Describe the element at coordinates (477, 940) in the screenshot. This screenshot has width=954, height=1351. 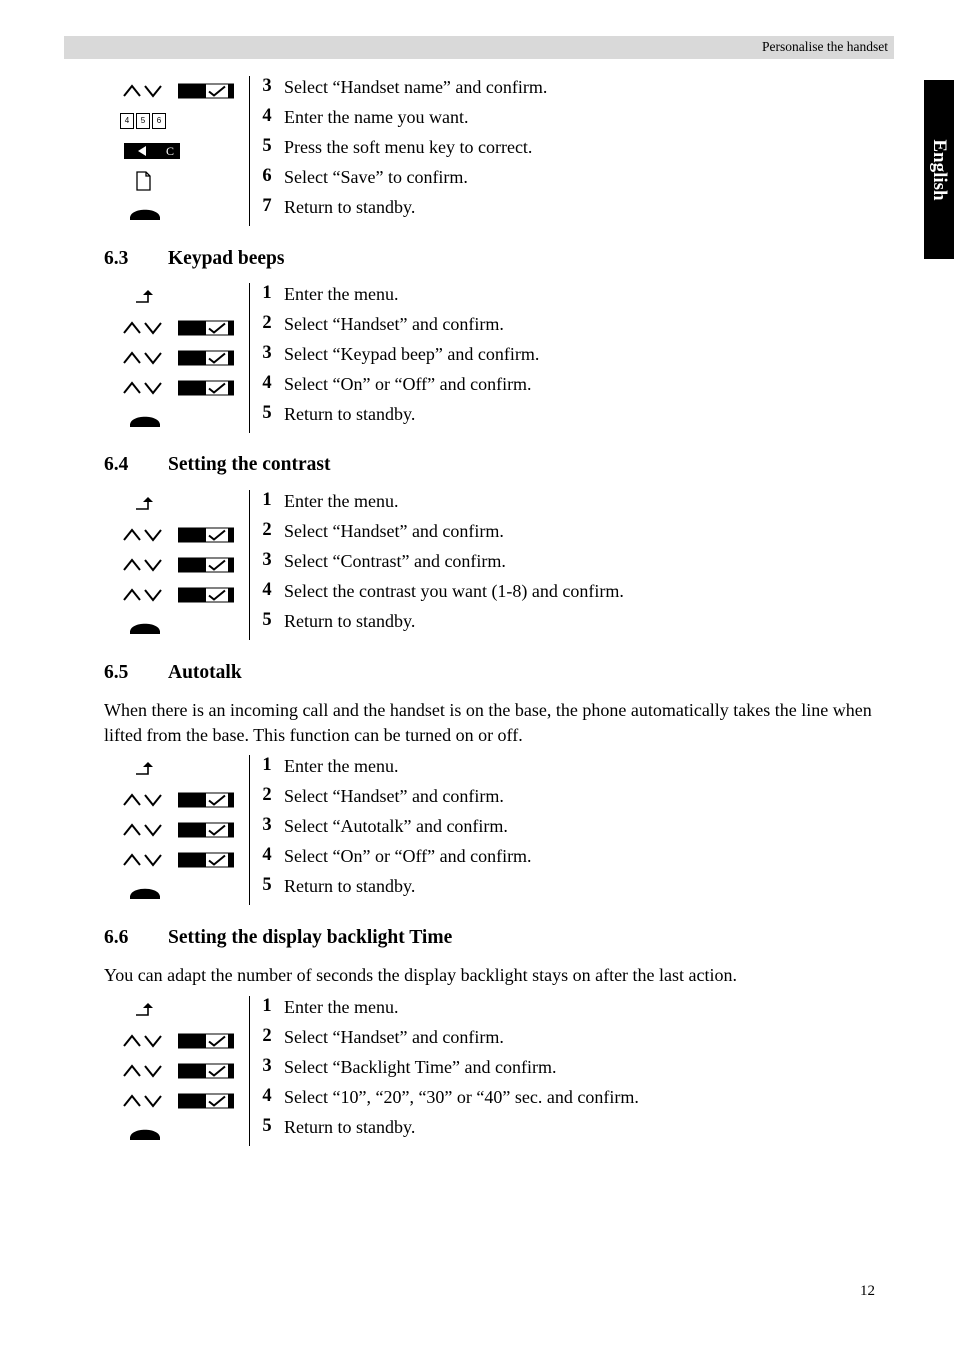
I see `section-setting-the-display-backlight-time-heading: 6.6 Setting the display backlight Time` at that location.